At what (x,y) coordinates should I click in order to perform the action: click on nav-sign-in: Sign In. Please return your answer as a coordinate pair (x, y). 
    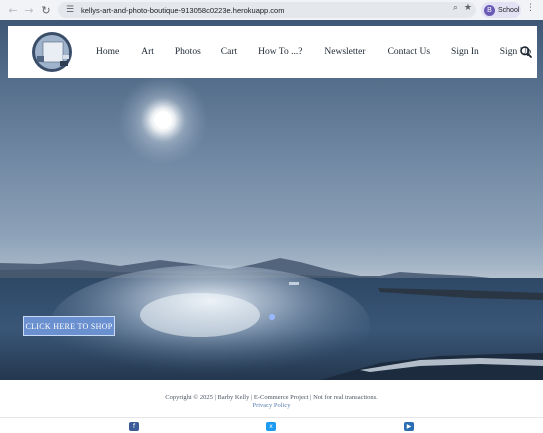
    Looking at the image, I should click on (465, 52).